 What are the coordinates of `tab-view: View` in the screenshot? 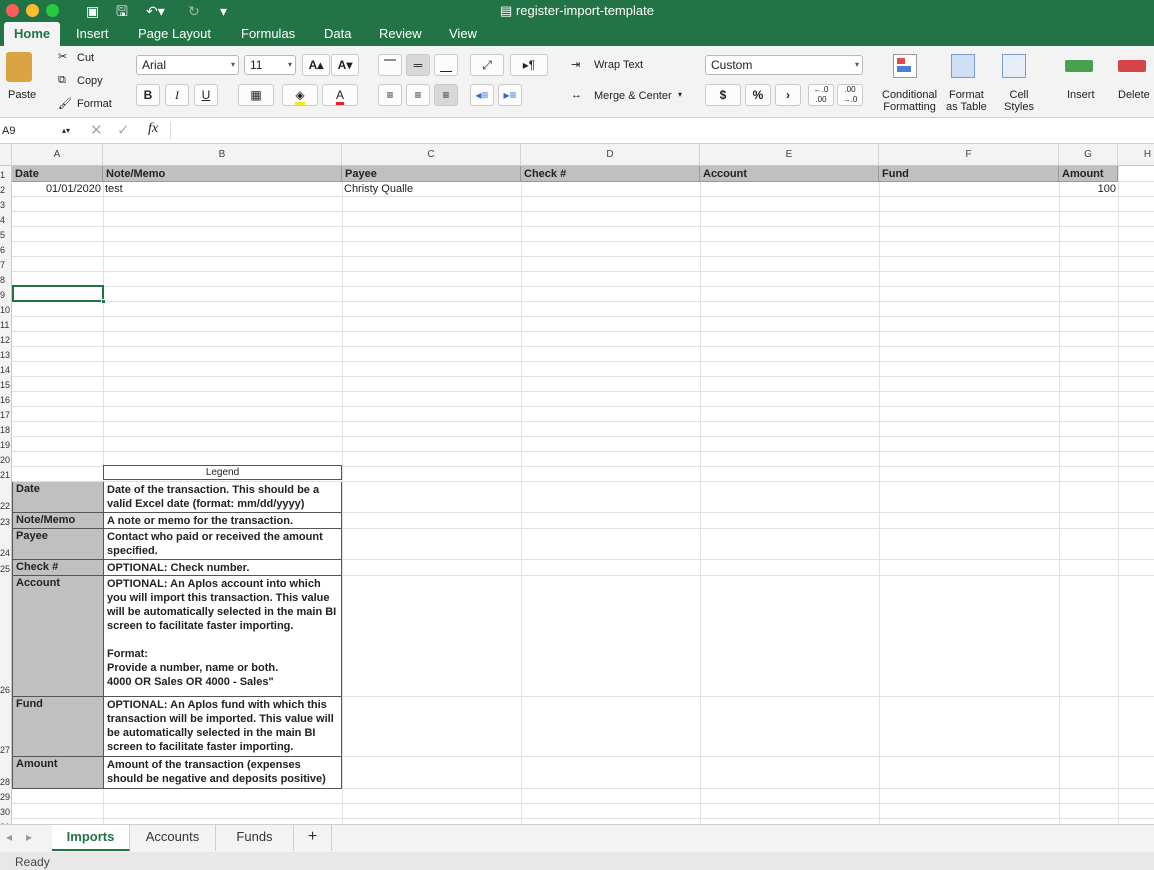 It's located at (463, 34).